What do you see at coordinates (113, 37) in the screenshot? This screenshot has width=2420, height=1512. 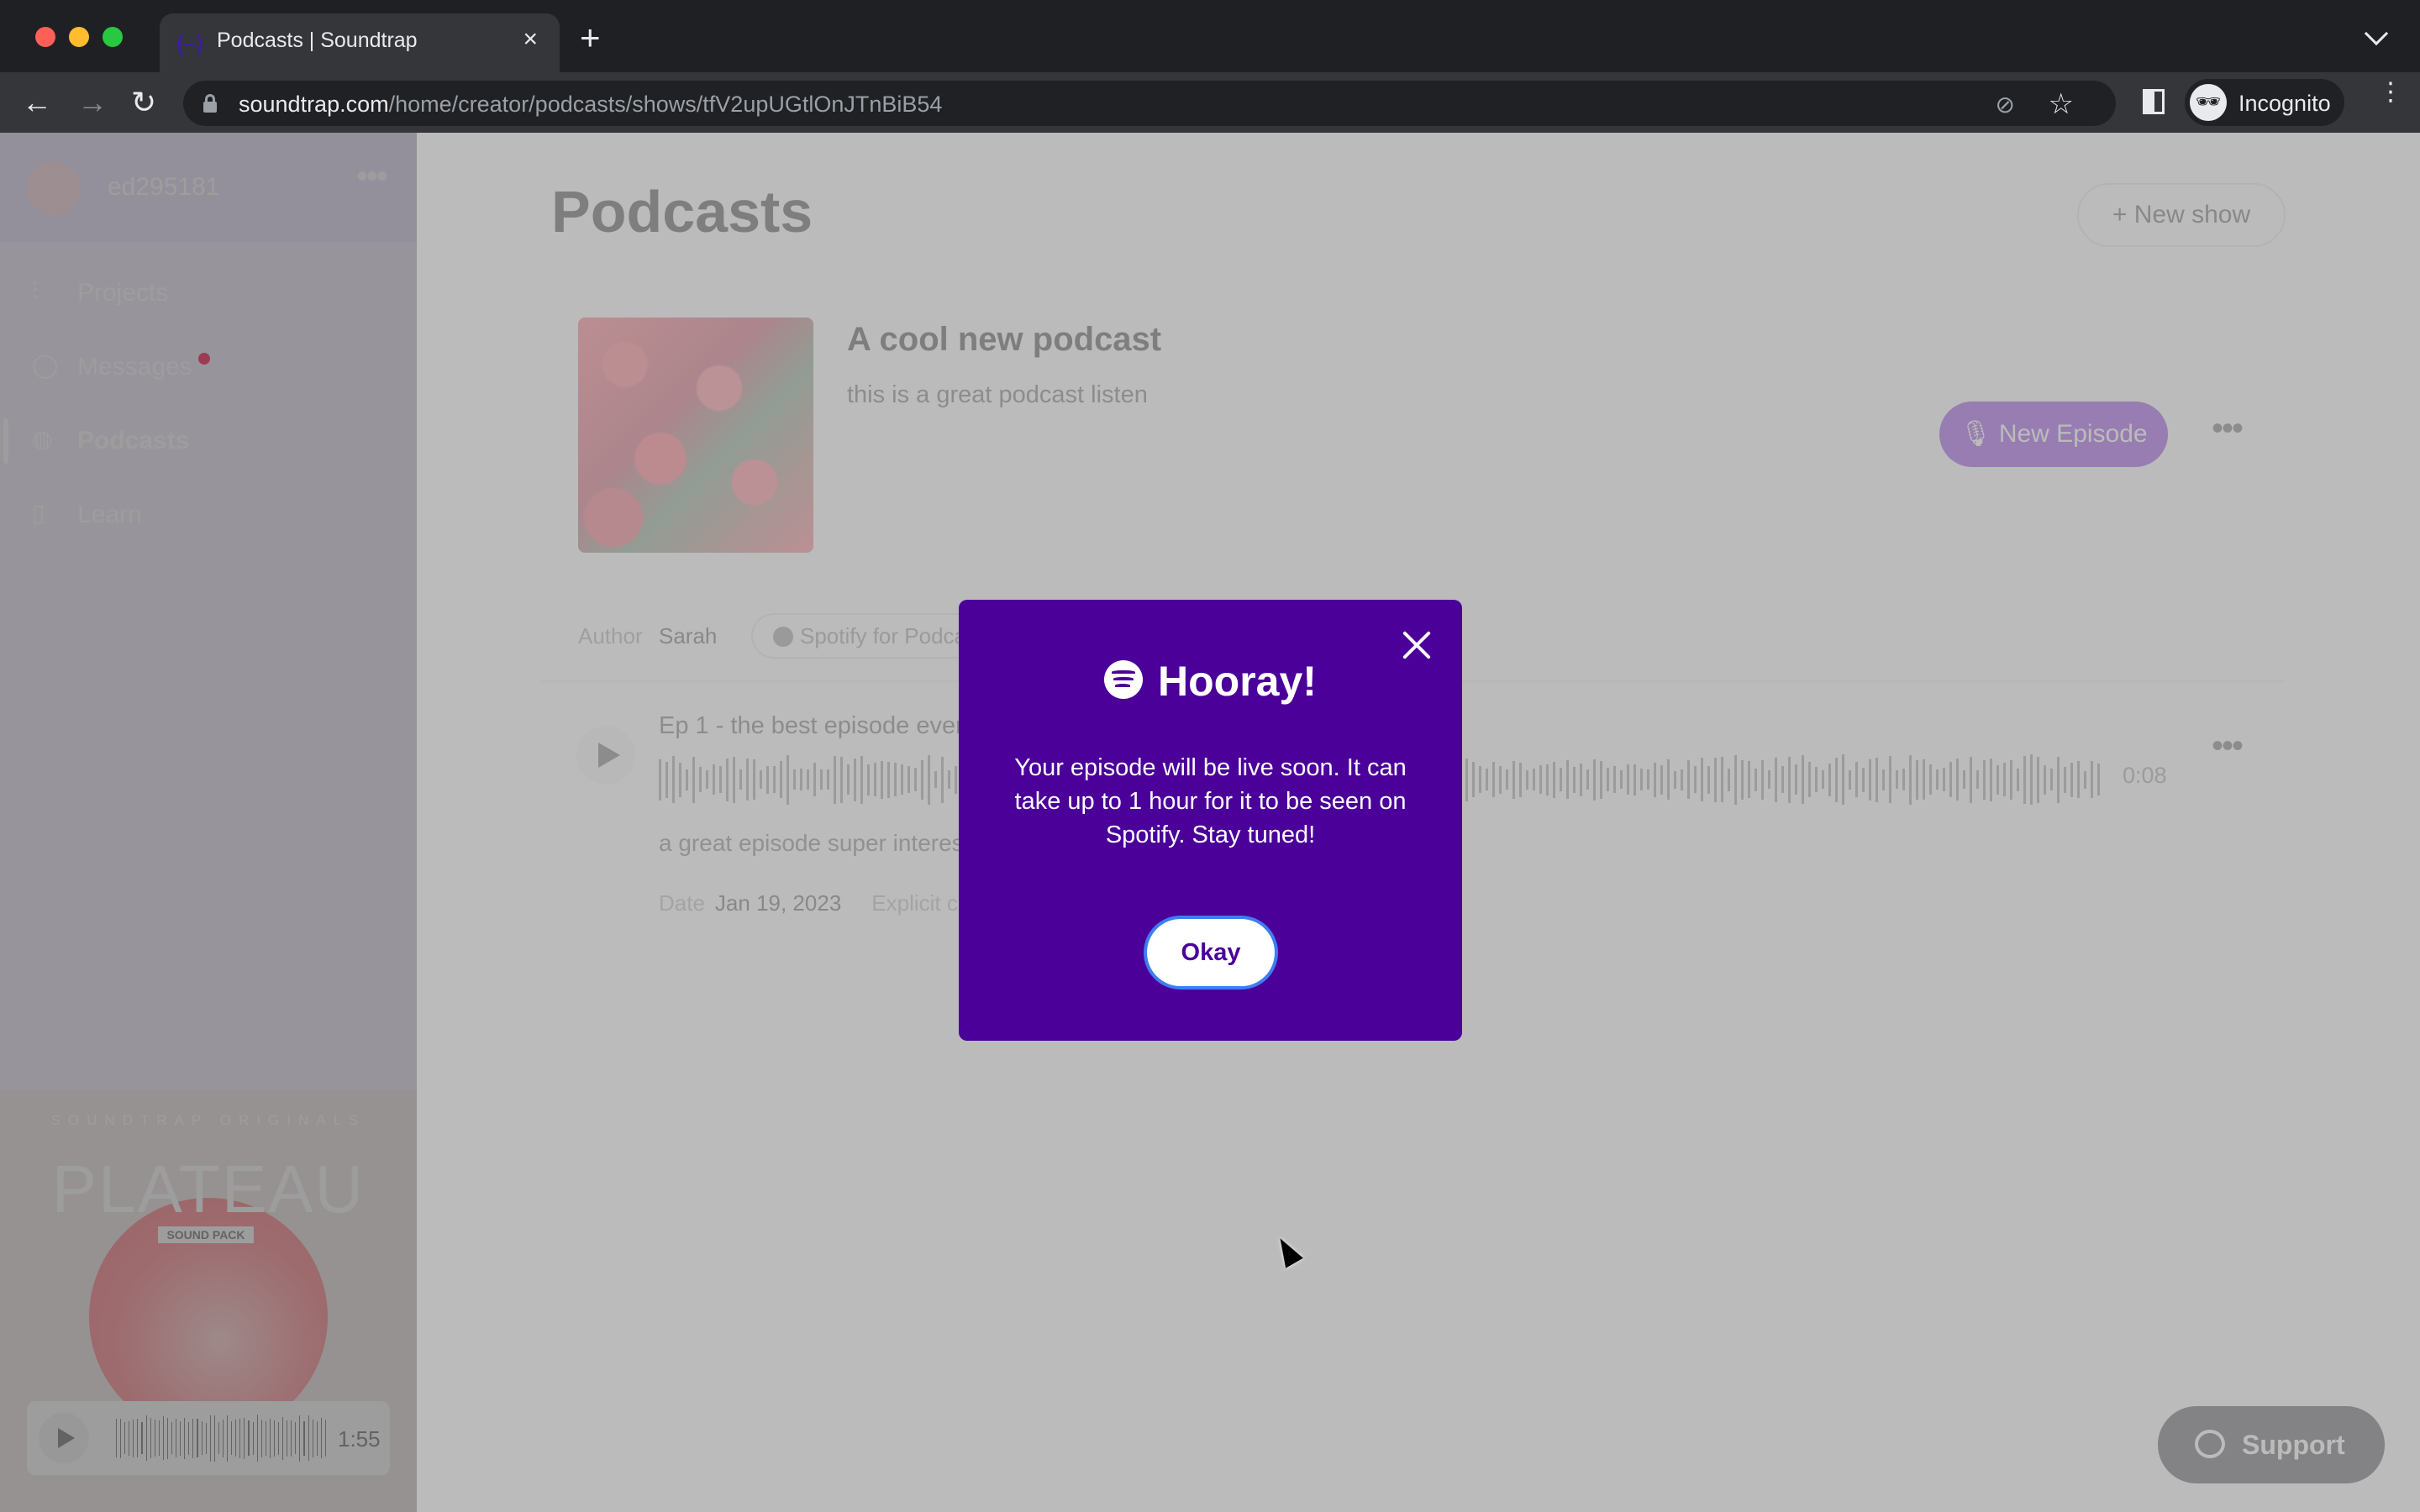 I see `window-maximize-button` at bounding box center [113, 37].